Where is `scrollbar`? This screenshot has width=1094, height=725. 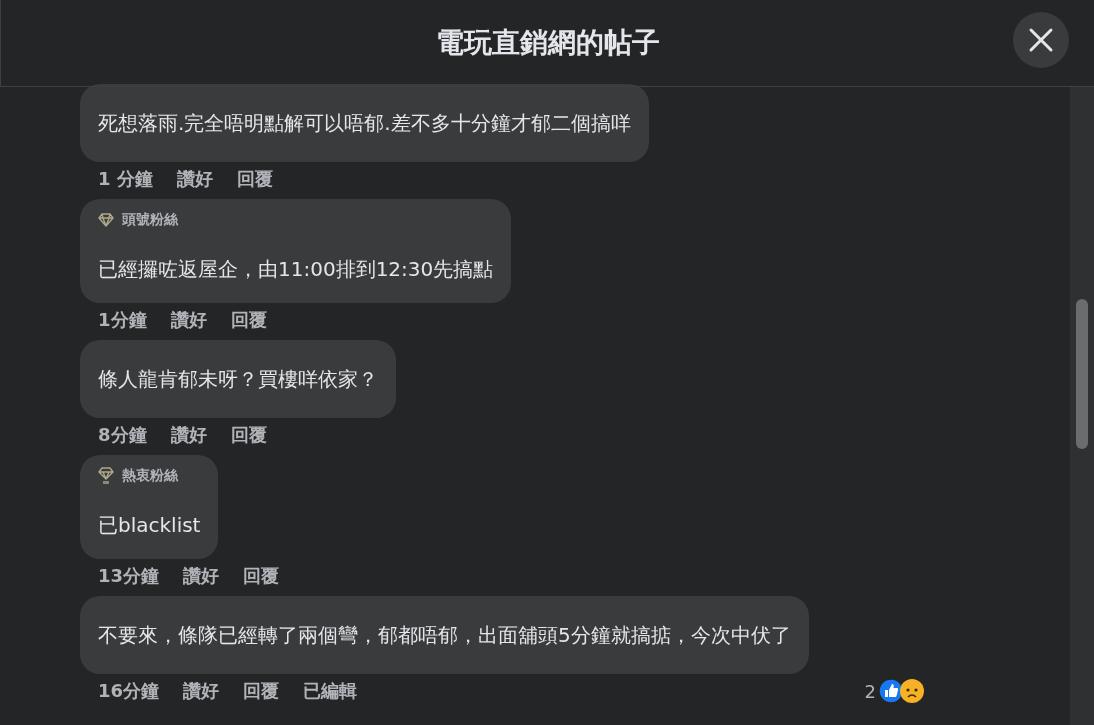
scrollbar is located at coordinates (1082, 406).